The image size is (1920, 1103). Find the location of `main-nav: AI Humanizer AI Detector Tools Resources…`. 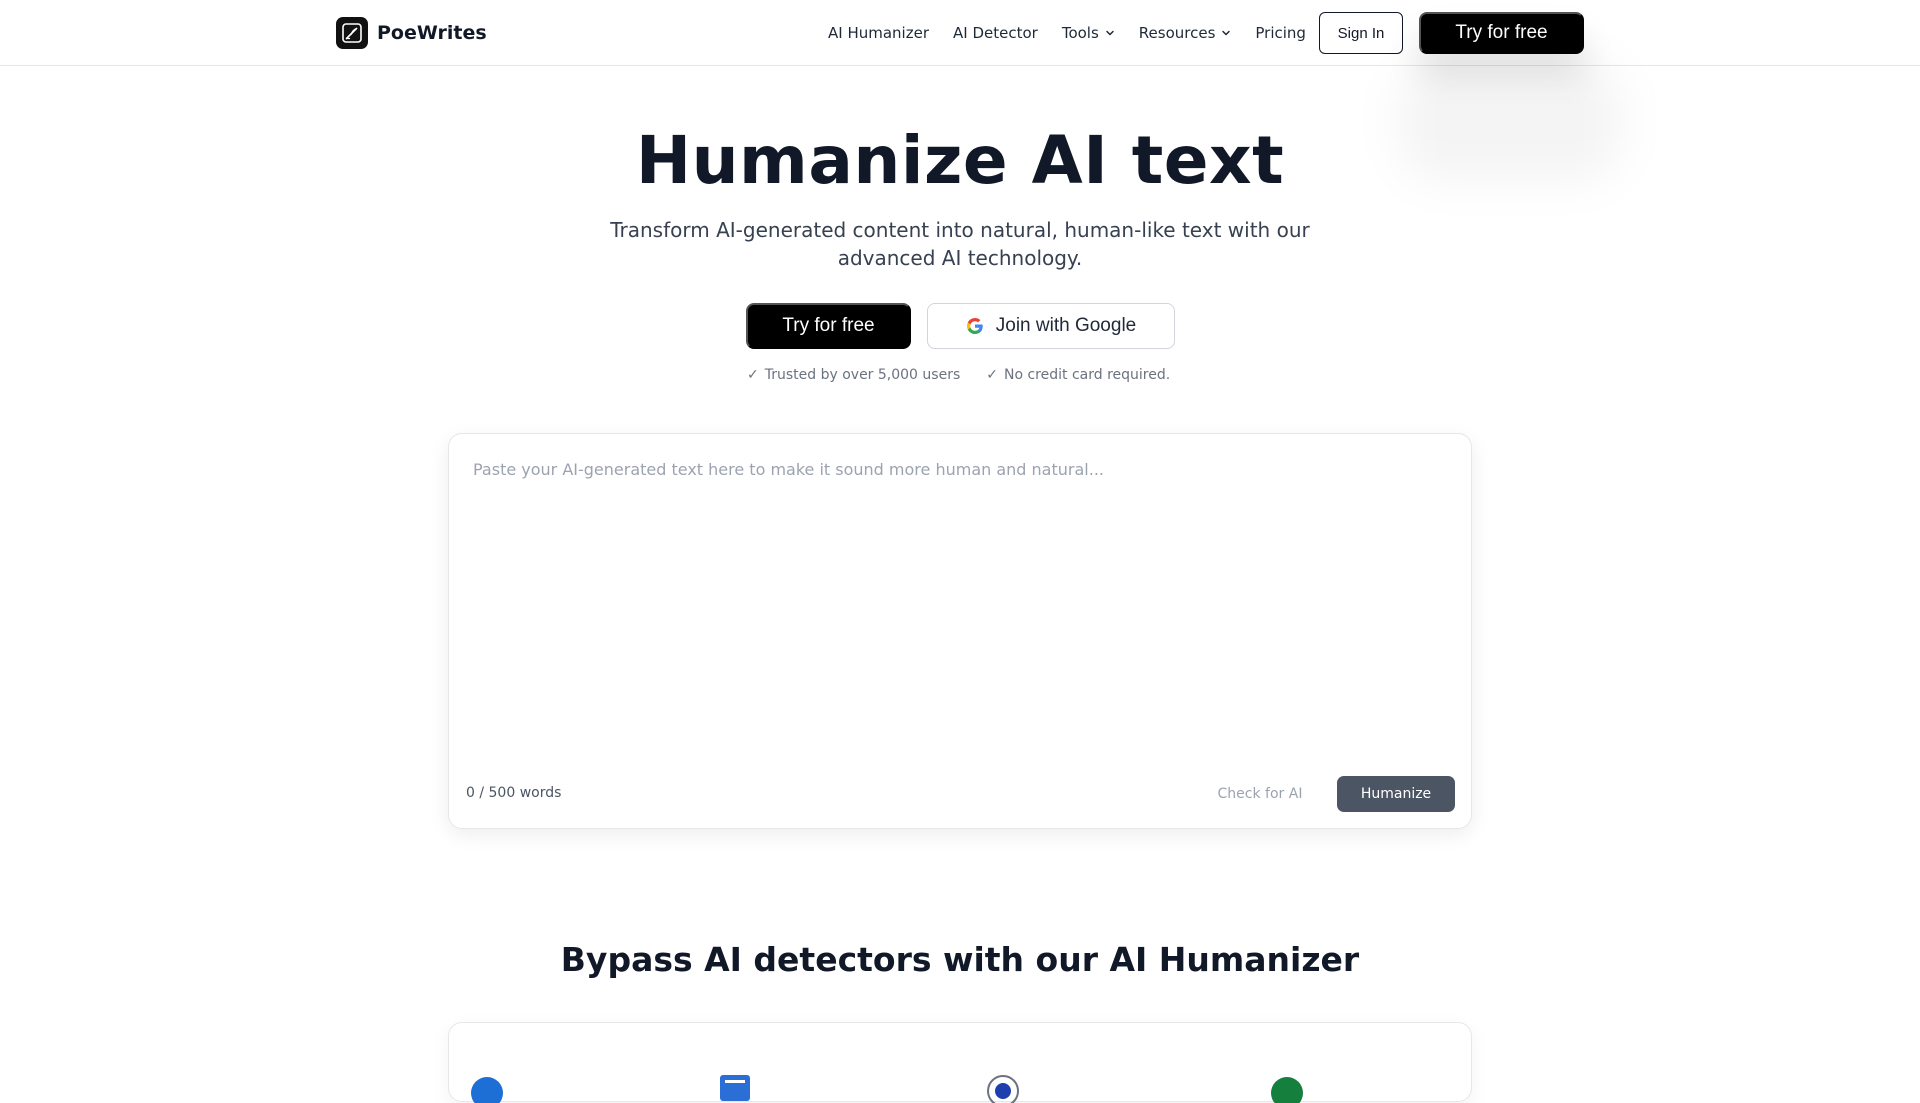

main-nav: AI Humanizer AI Detector Tools Resources… is located at coordinates (1067, 33).